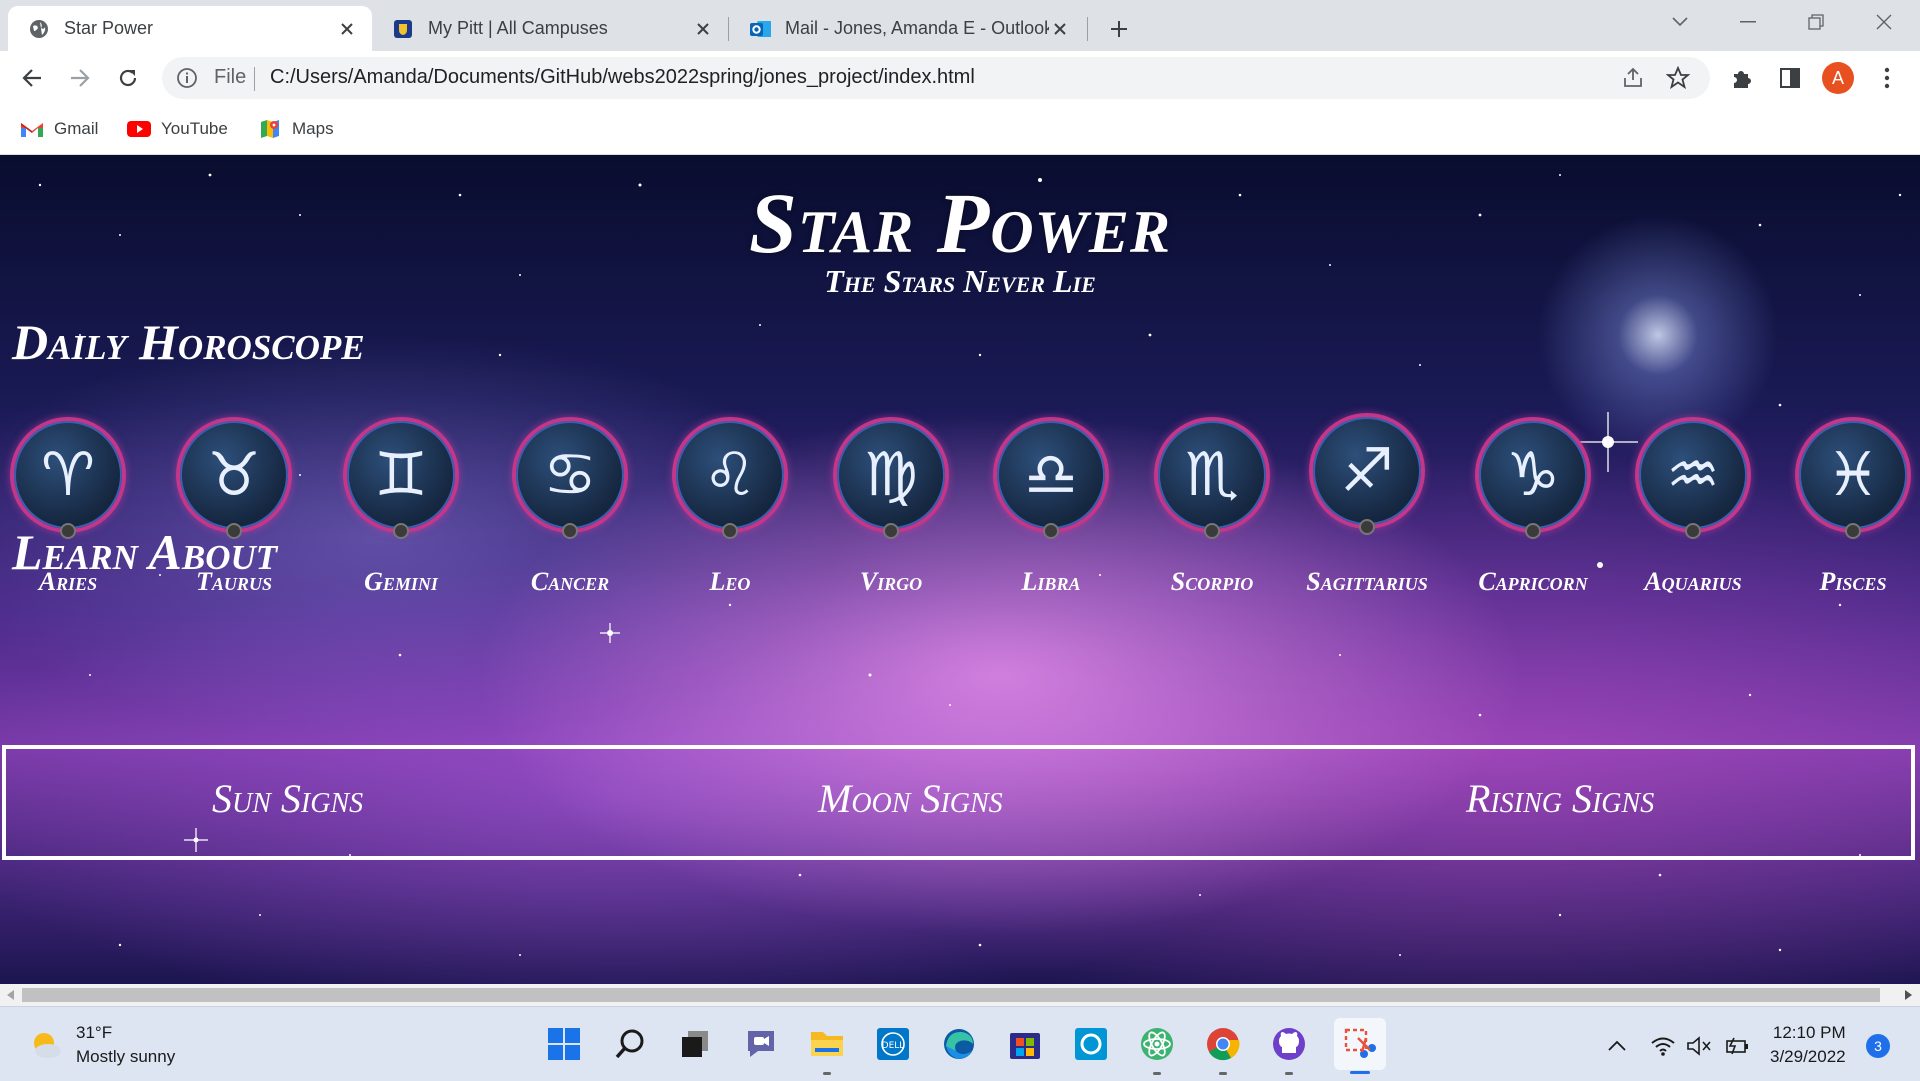  I want to click on bookmark-maps: Maps, so click(296, 129).